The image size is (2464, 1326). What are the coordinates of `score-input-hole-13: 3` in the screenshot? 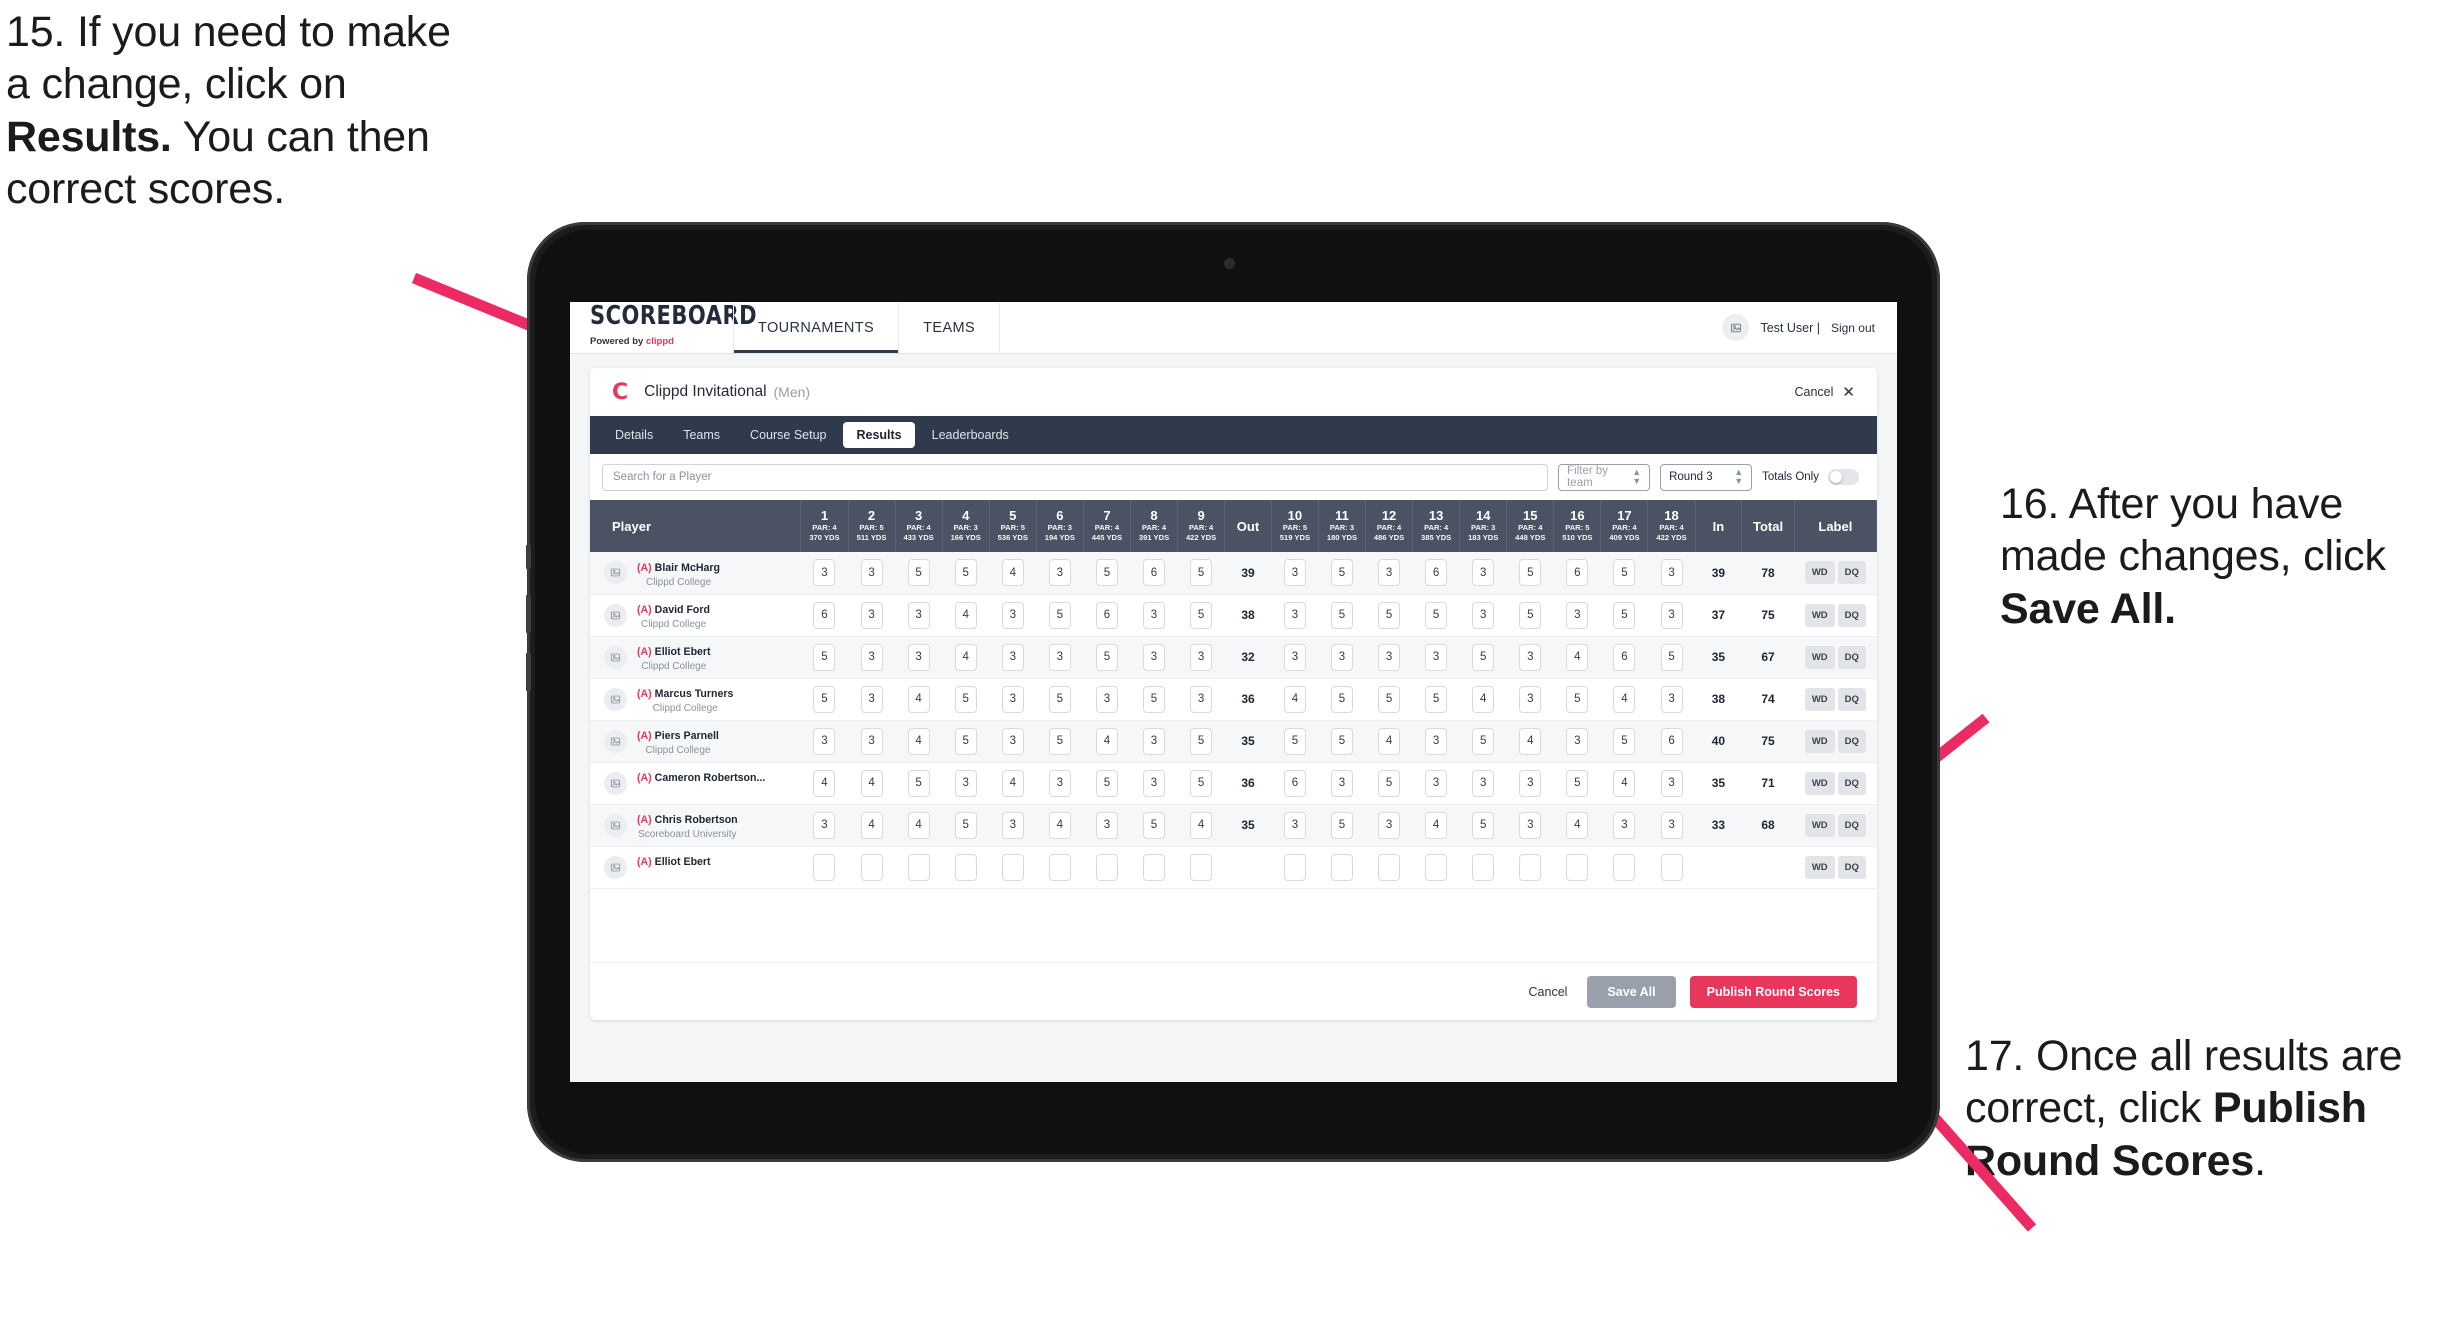 It's located at (1436, 741).